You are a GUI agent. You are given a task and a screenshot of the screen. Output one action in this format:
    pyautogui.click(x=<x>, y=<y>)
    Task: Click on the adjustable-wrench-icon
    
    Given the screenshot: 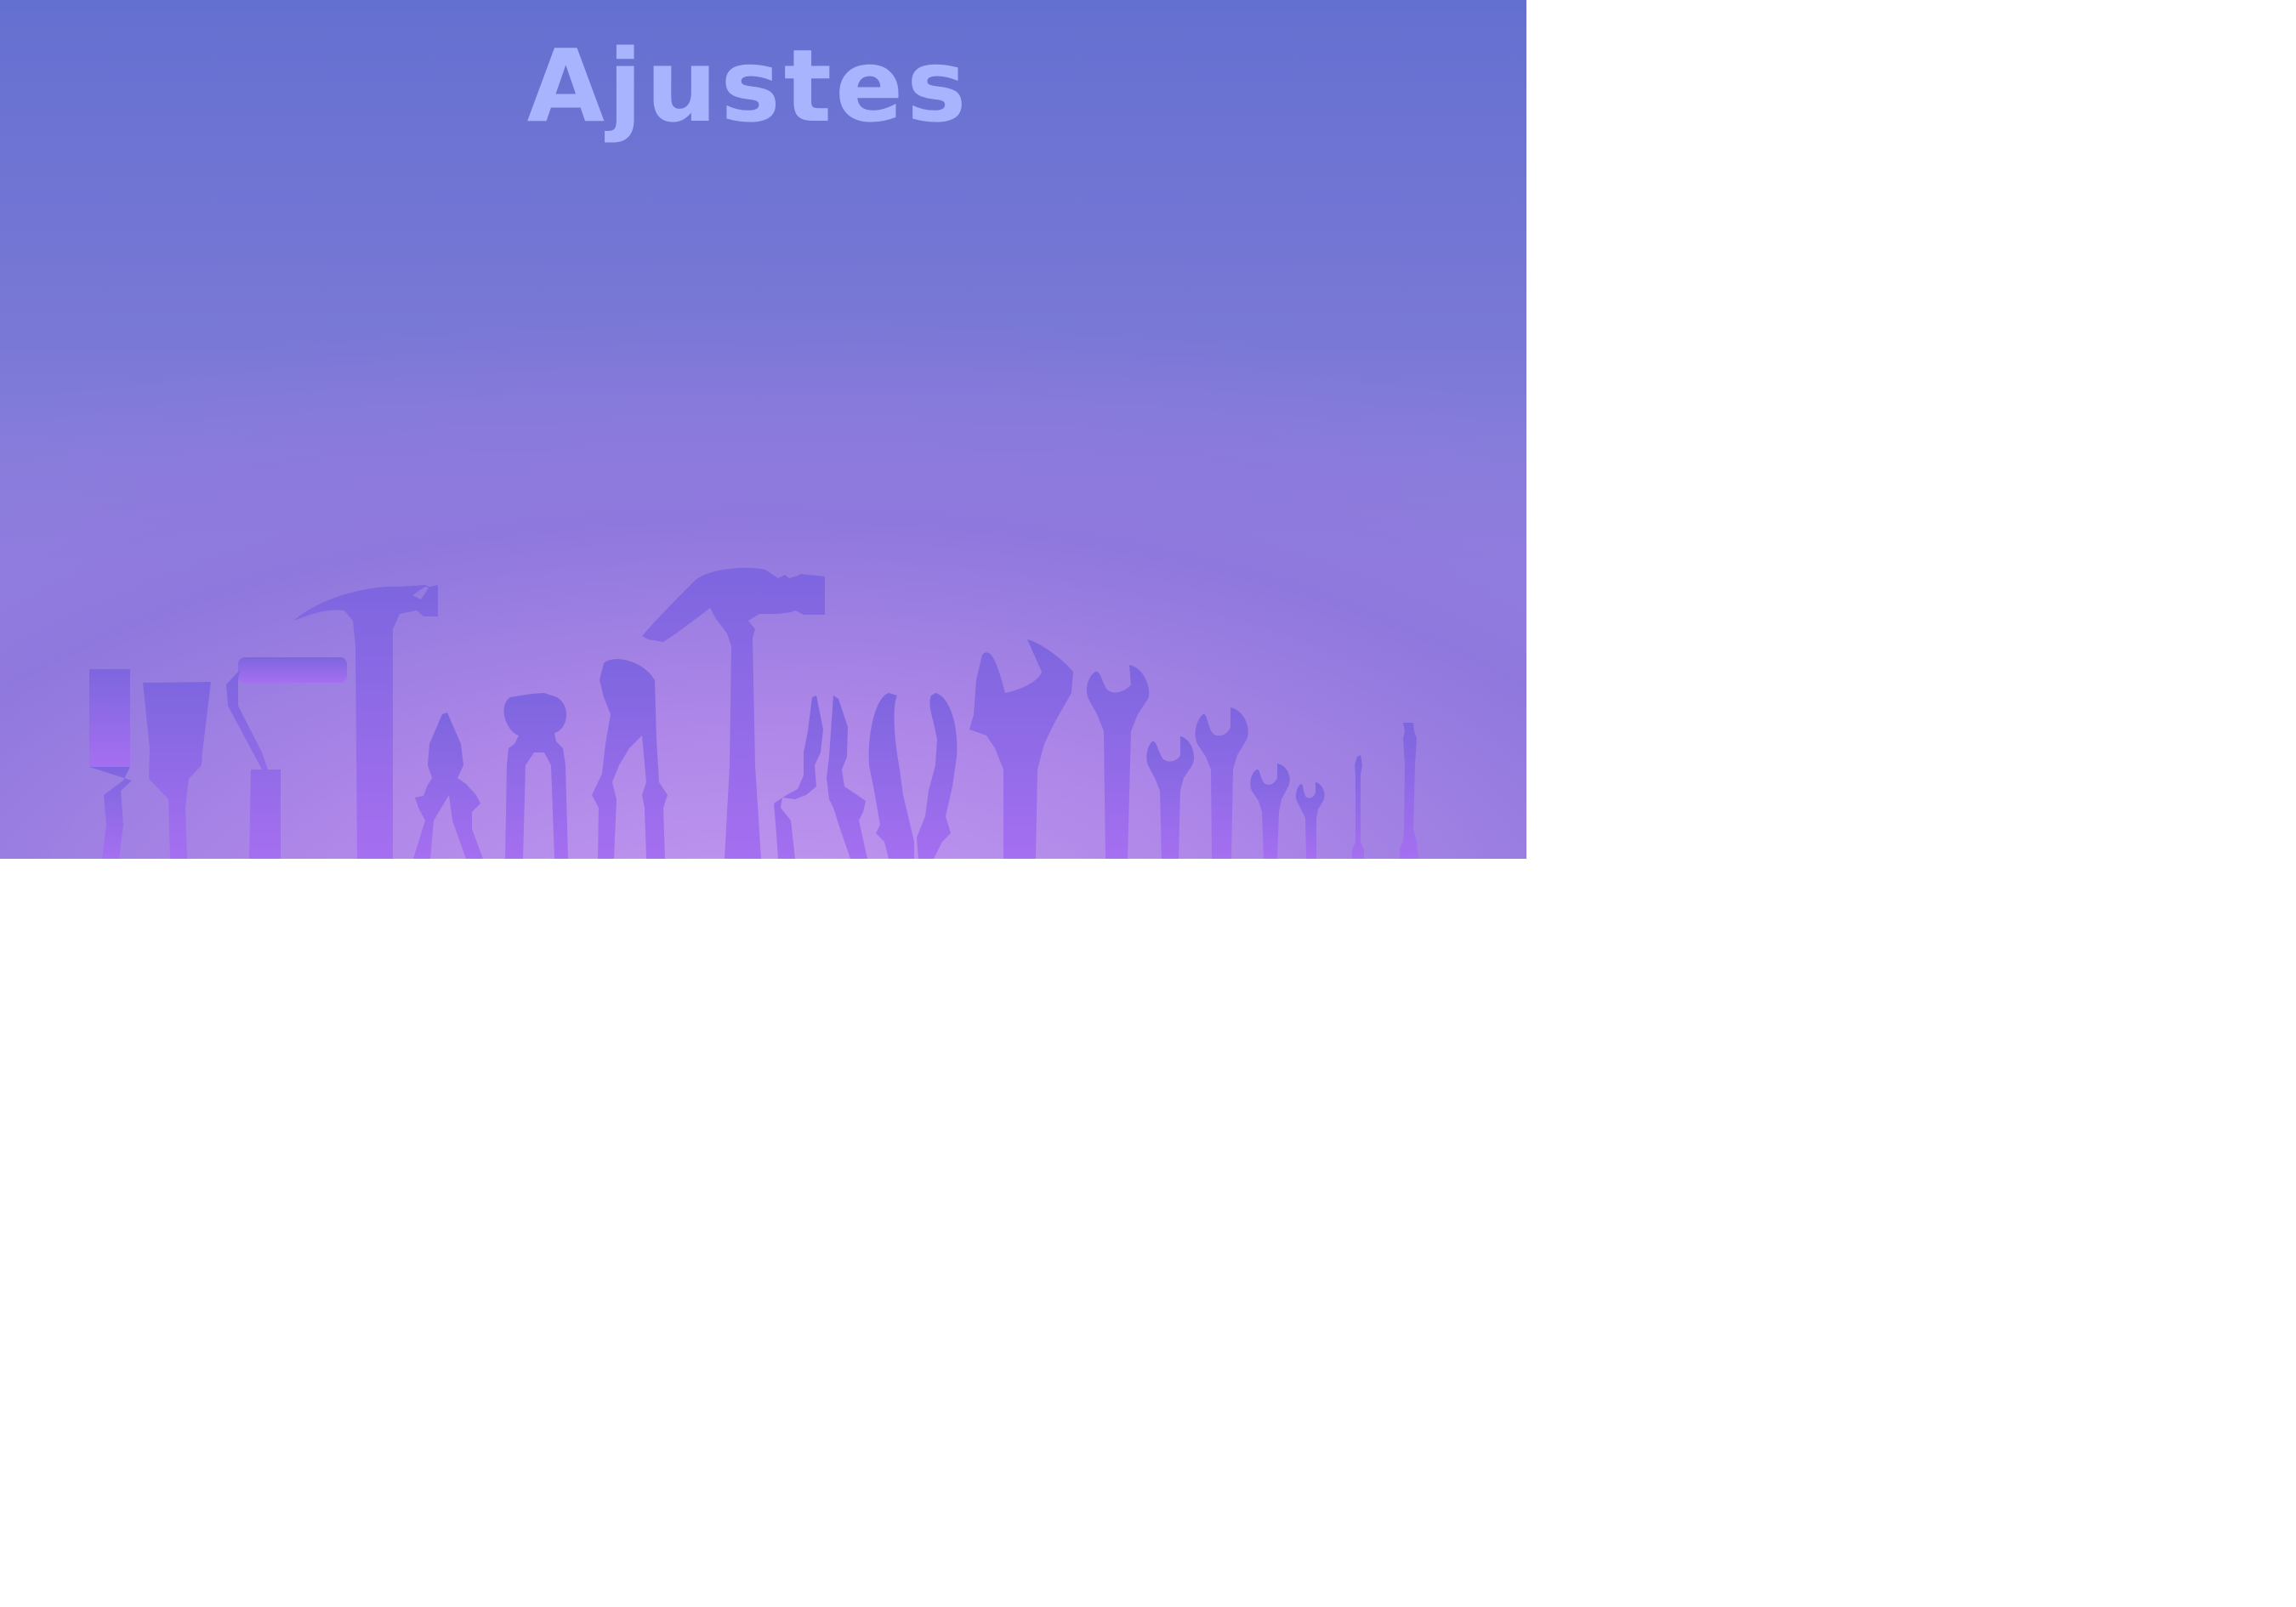 What is the action you would take?
    pyautogui.click(x=1021, y=749)
    